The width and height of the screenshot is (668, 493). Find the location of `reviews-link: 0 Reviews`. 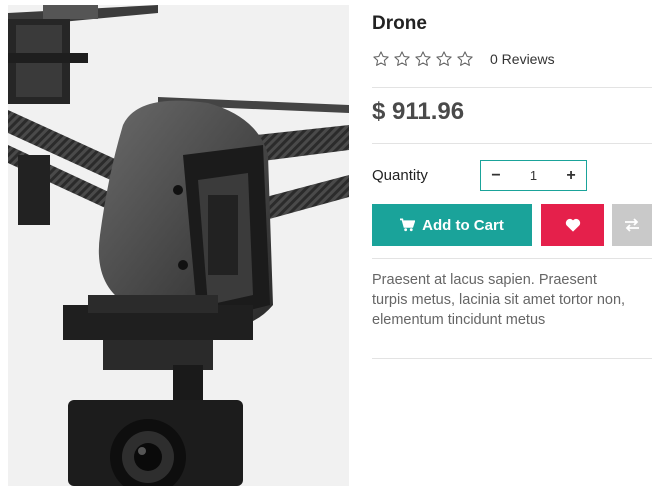

reviews-link: 0 Reviews is located at coordinates (522, 59).